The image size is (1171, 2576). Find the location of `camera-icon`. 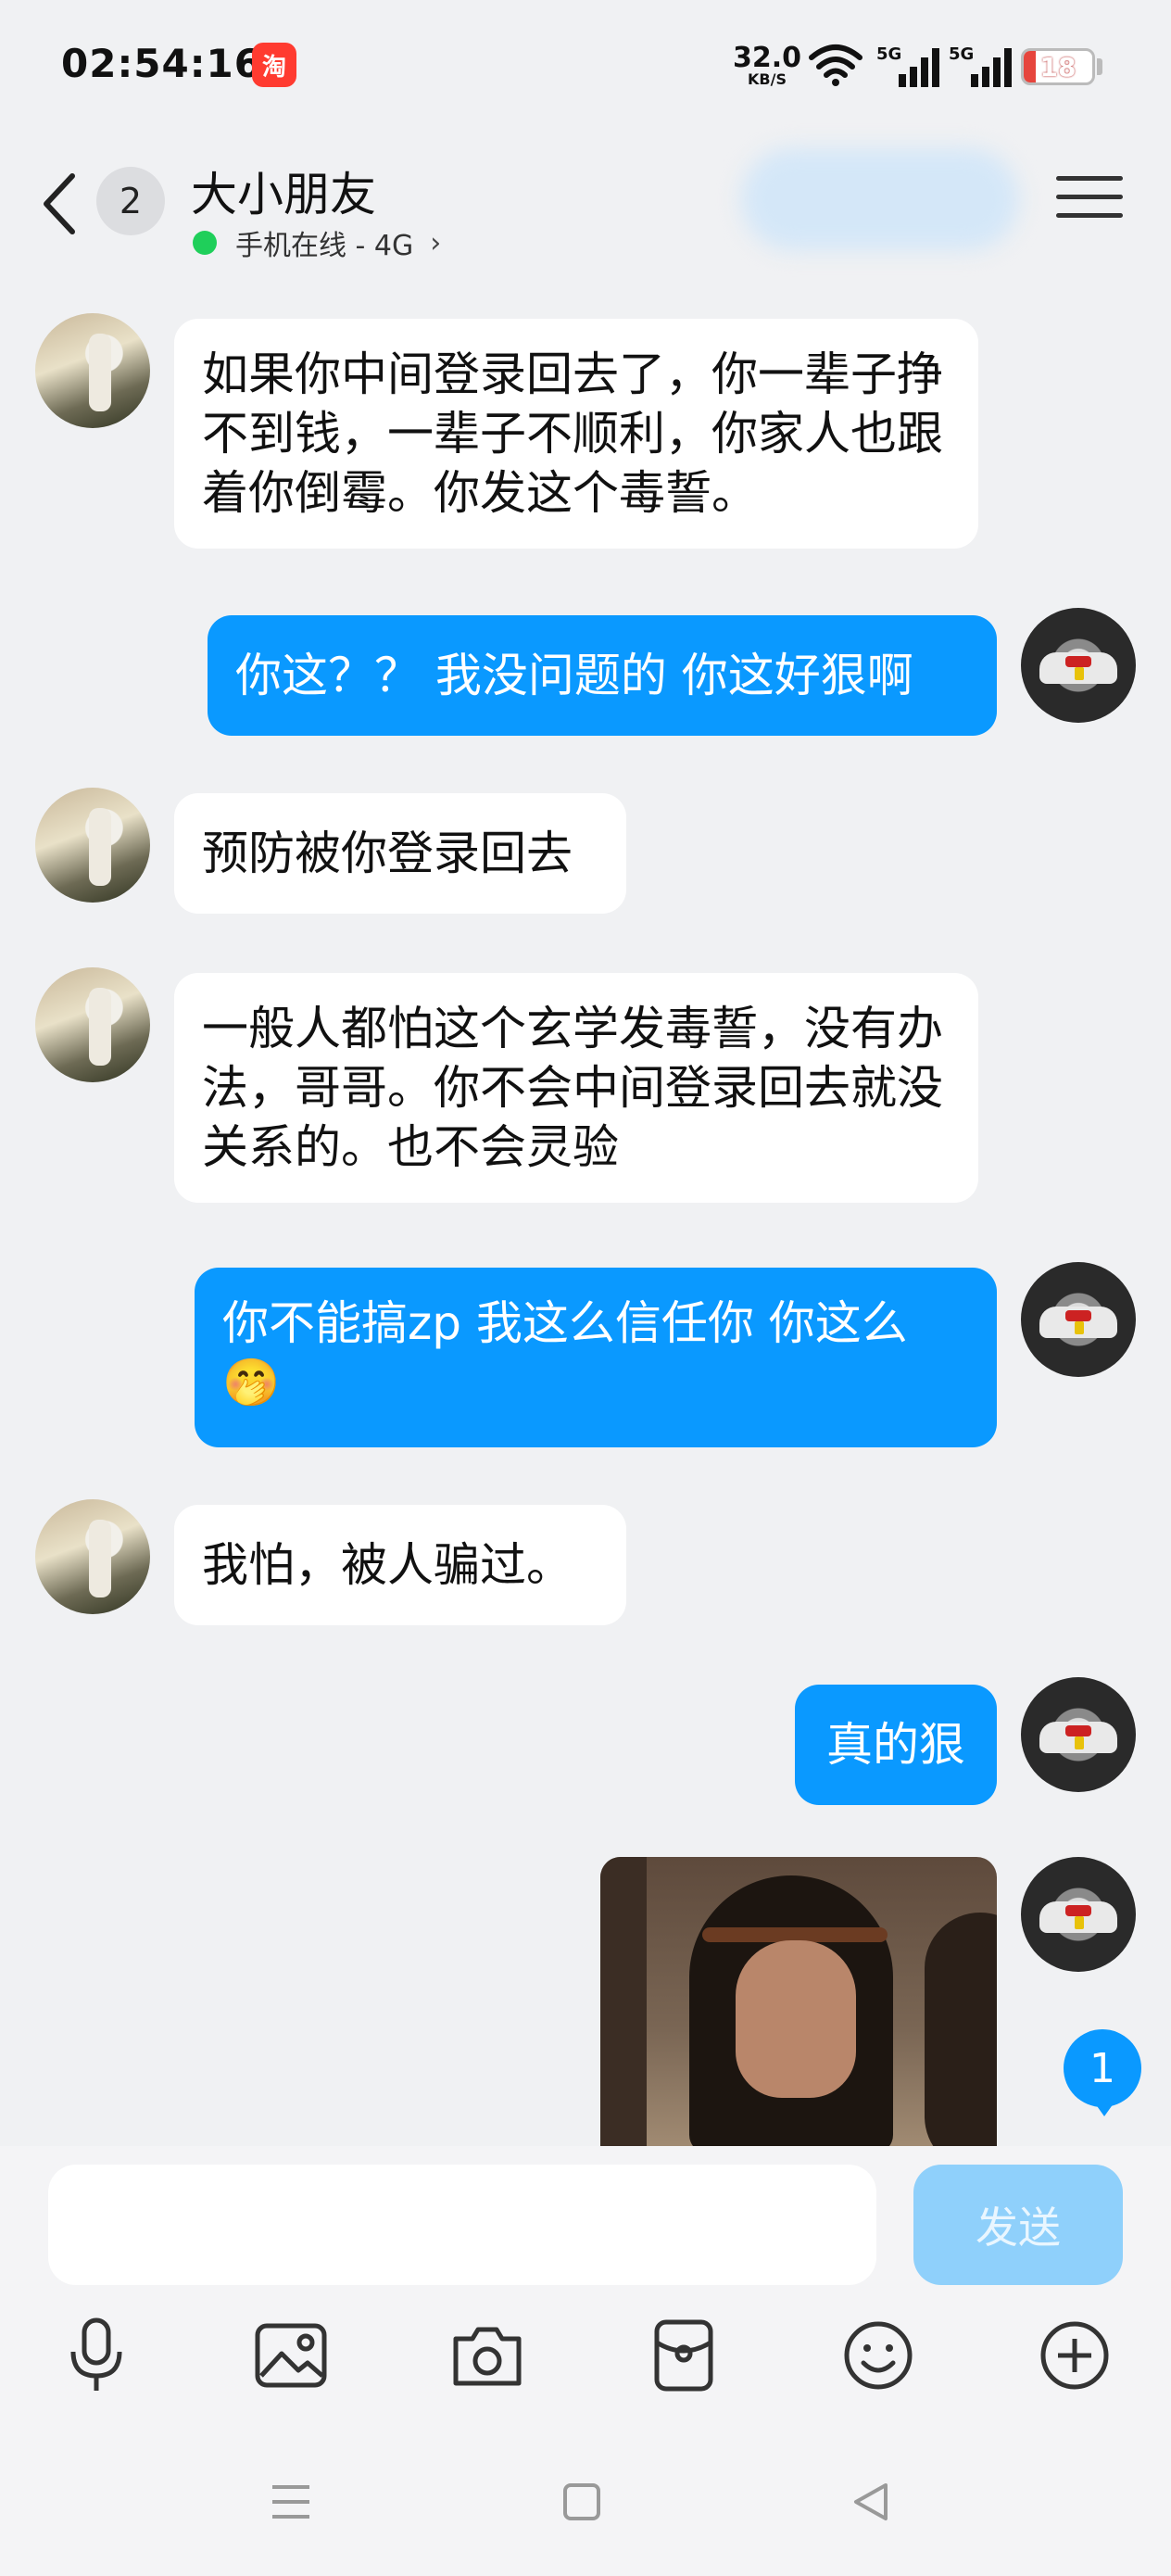

camera-icon is located at coordinates (487, 2355).